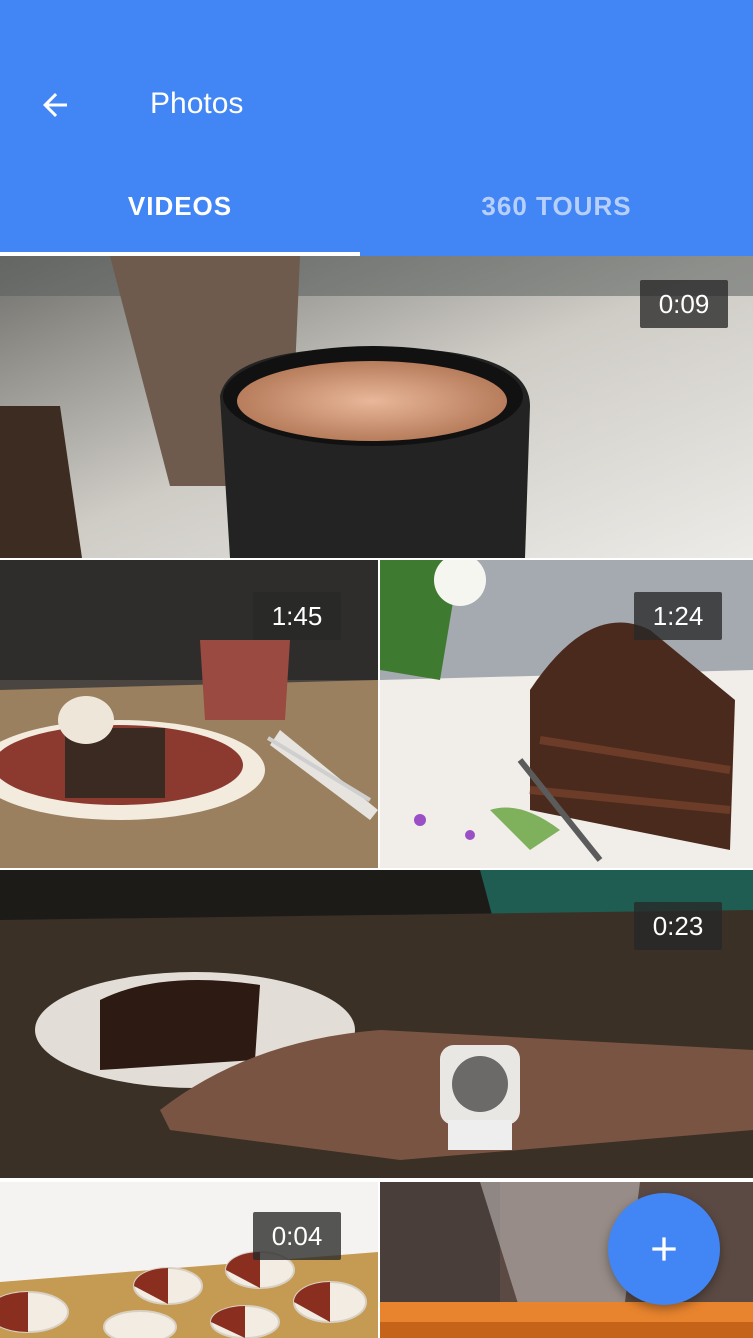  I want to click on cookies-image, so click(189, 1260).